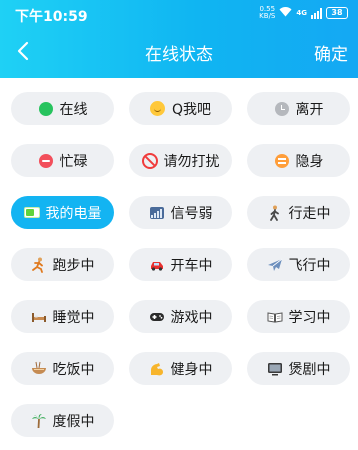 This screenshot has width=358, height=450. What do you see at coordinates (157, 369) in the screenshot?
I see `flexed-biceps-icon` at bounding box center [157, 369].